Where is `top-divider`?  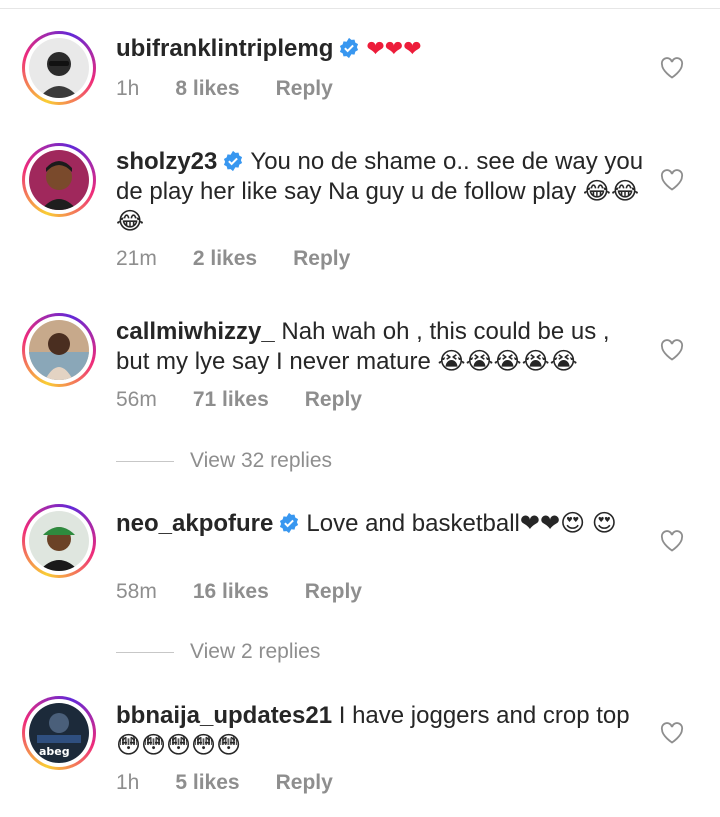 top-divider is located at coordinates (360, 8).